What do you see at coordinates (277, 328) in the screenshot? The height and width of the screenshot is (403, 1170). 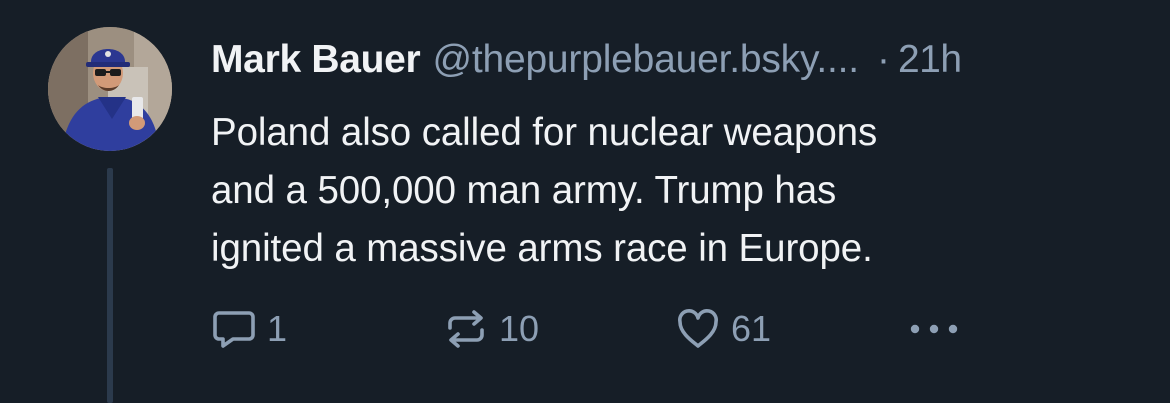 I see `reply-count: 1` at bounding box center [277, 328].